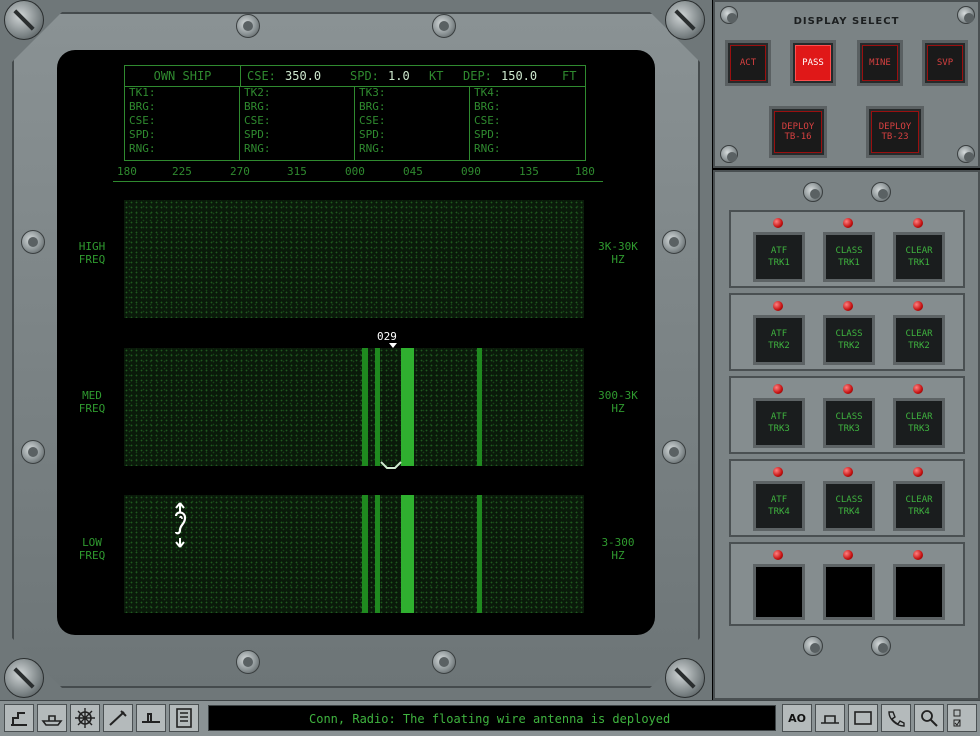 This screenshot has height=736, width=980. Describe the element at coordinates (372, 92) in the screenshot. I see `track-name: TK3:` at that location.